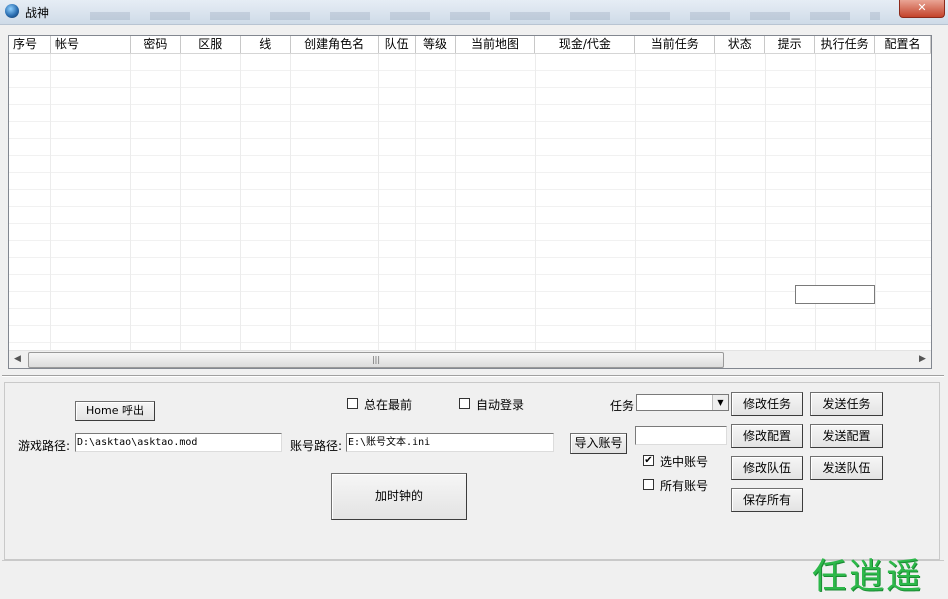 The width and height of the screenshot is (948, 599). I want to click on column-header: 现金/代金, so click(585, 44).